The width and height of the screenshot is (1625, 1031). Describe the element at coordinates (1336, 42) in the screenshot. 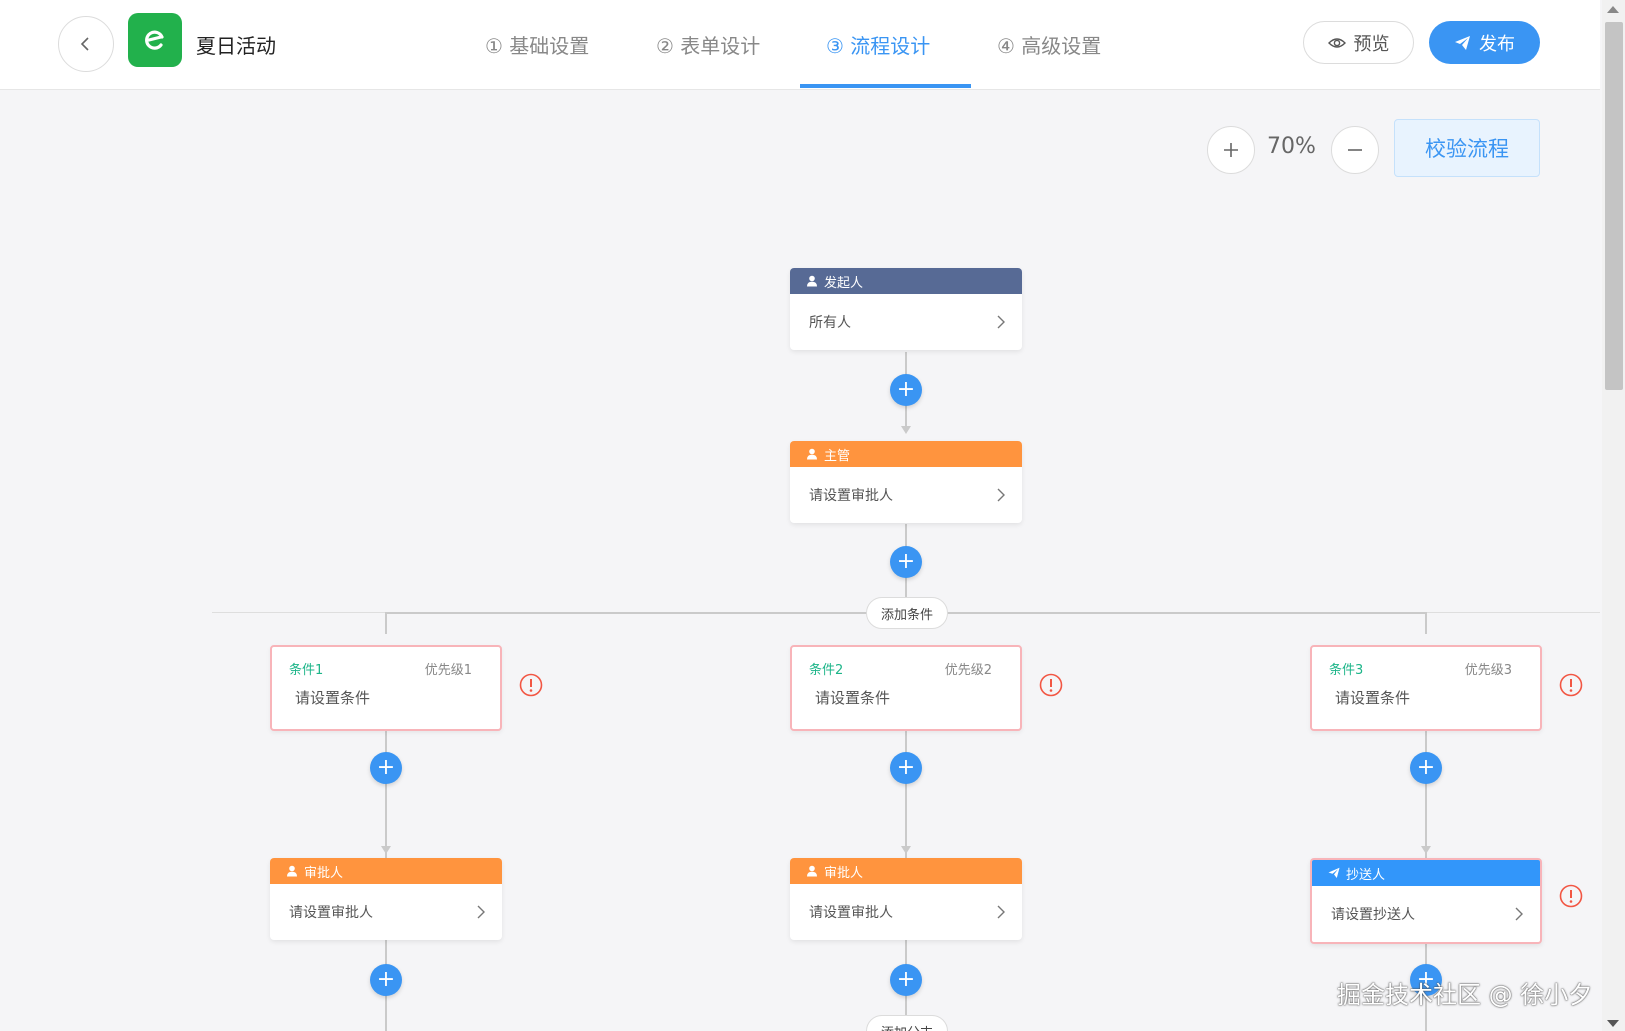

I see `eye-icon` at that location.